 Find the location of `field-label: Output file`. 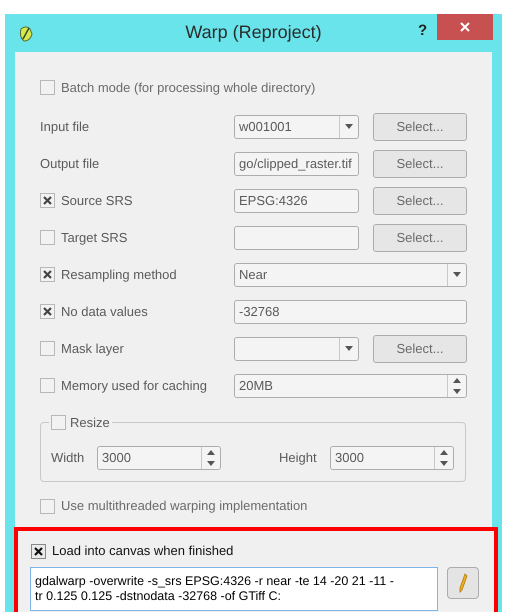

field-label: Output file is located at coordinates (70, 163).